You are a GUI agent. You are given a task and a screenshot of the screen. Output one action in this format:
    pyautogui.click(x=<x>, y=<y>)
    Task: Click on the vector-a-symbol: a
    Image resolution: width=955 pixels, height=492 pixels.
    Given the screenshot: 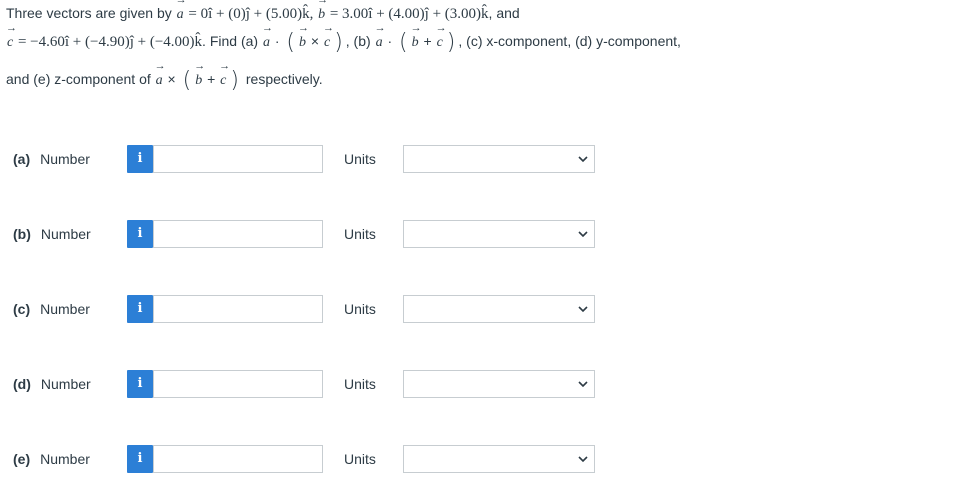 What is the action you would take?
    pyautogui.click(x=180, y=12)
    